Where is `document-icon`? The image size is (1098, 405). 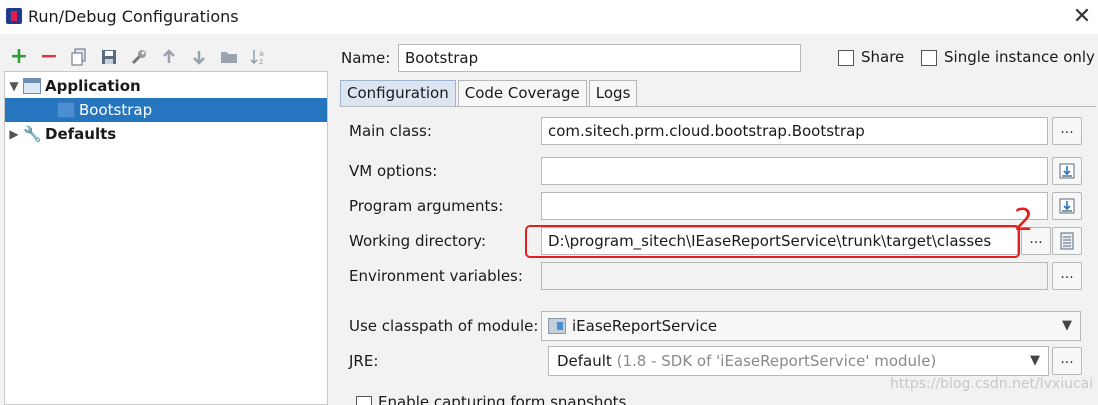 document-icon is located at coordinates (1067, 241).